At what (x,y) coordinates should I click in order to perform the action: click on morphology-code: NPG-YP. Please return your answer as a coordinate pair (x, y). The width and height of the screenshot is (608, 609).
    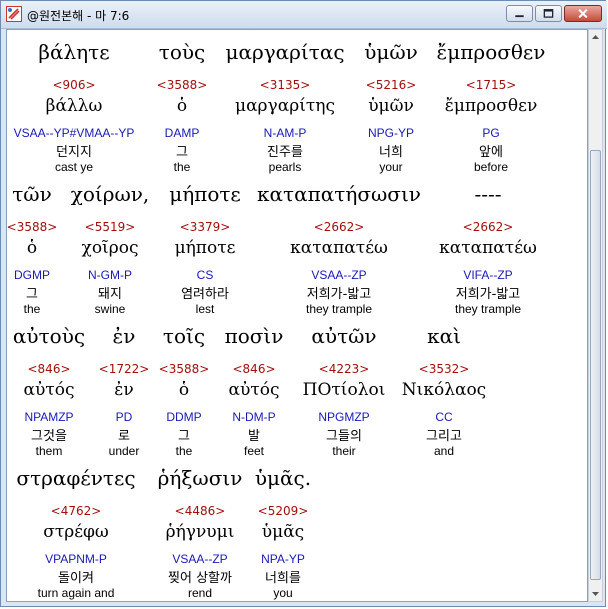
    Looking at the image, I should click on (391, 133).